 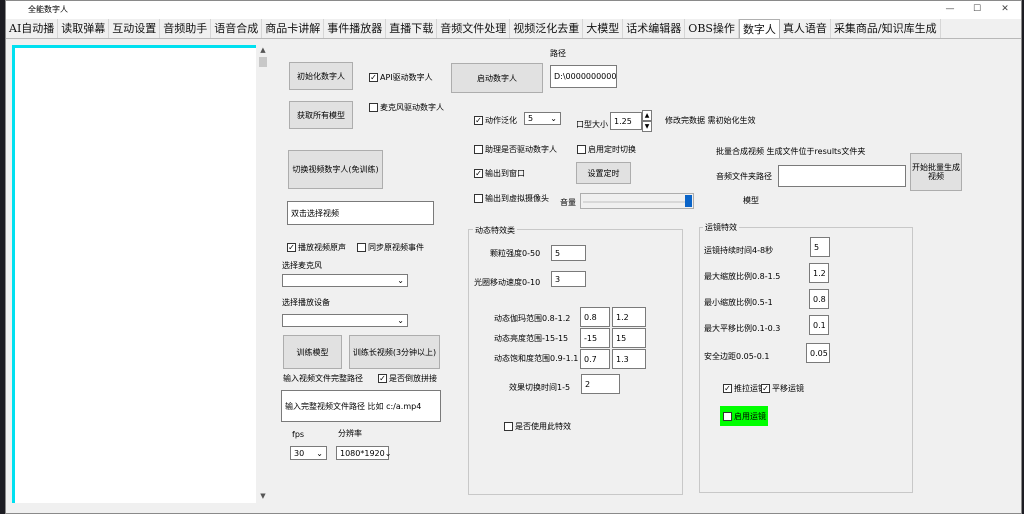 What do you see at coordinates (819, 299) in the screenshot?
I see `zoom-min-field: 0.8` at bounding box center [819, 299].